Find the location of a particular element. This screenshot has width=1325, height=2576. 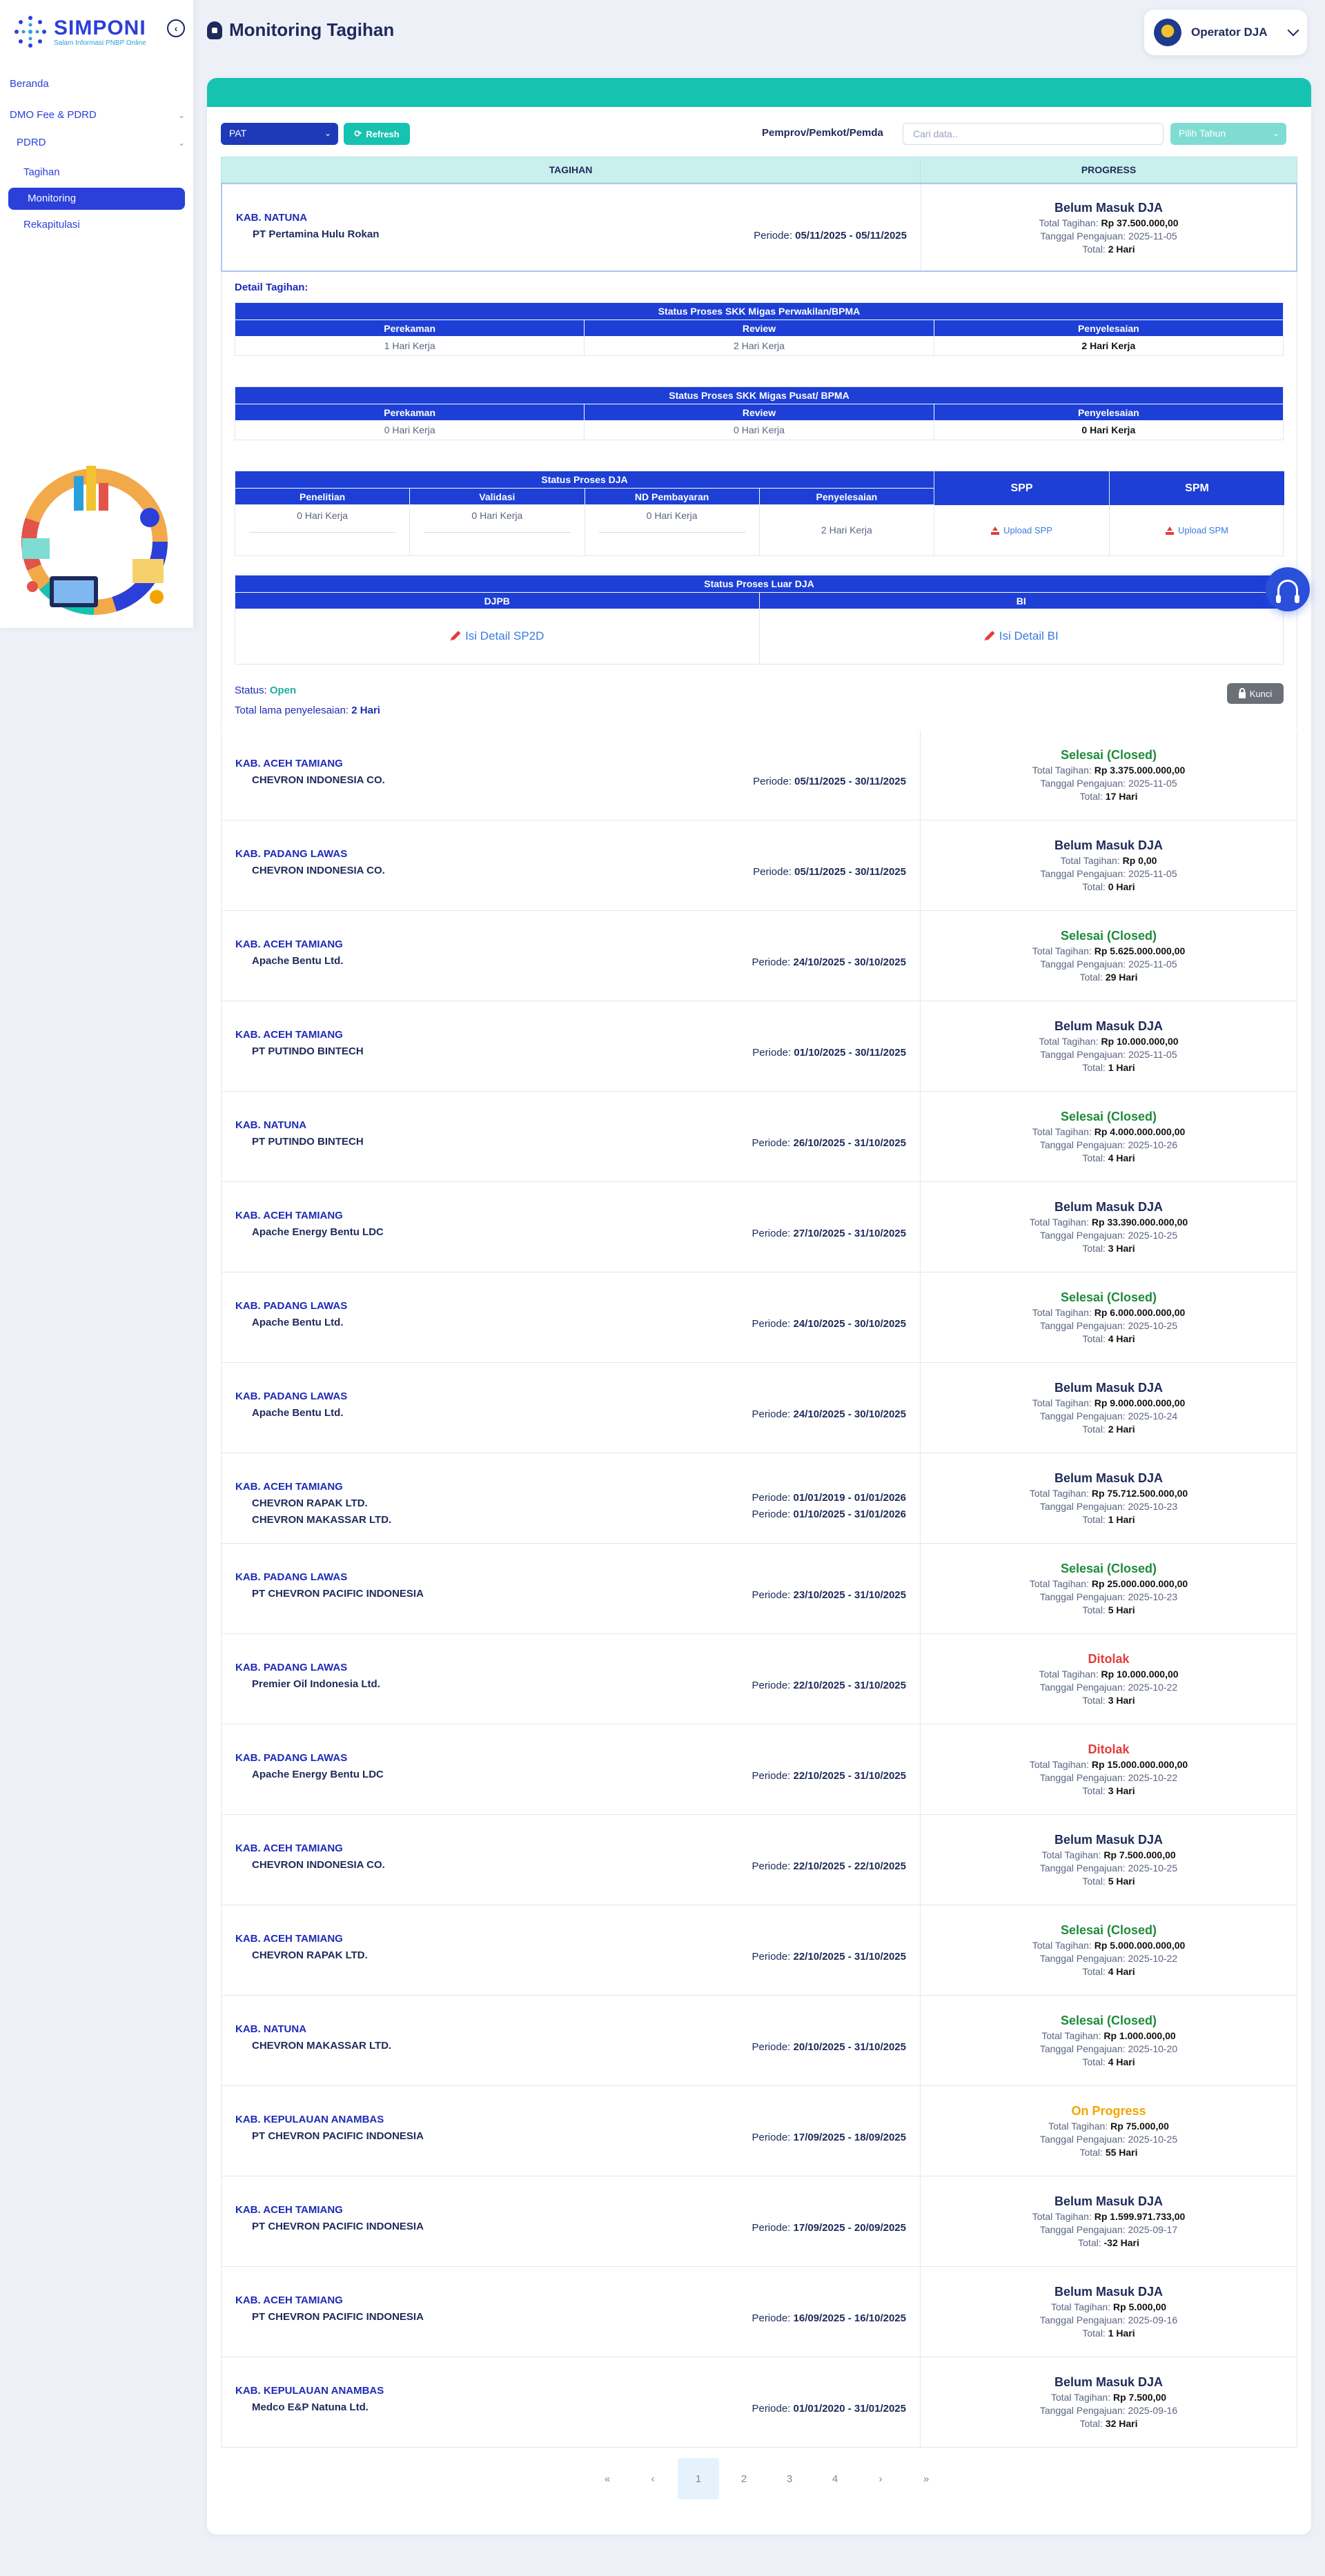

total-hari: Total: -32 Hari is located at coordinates (1108, 2242).